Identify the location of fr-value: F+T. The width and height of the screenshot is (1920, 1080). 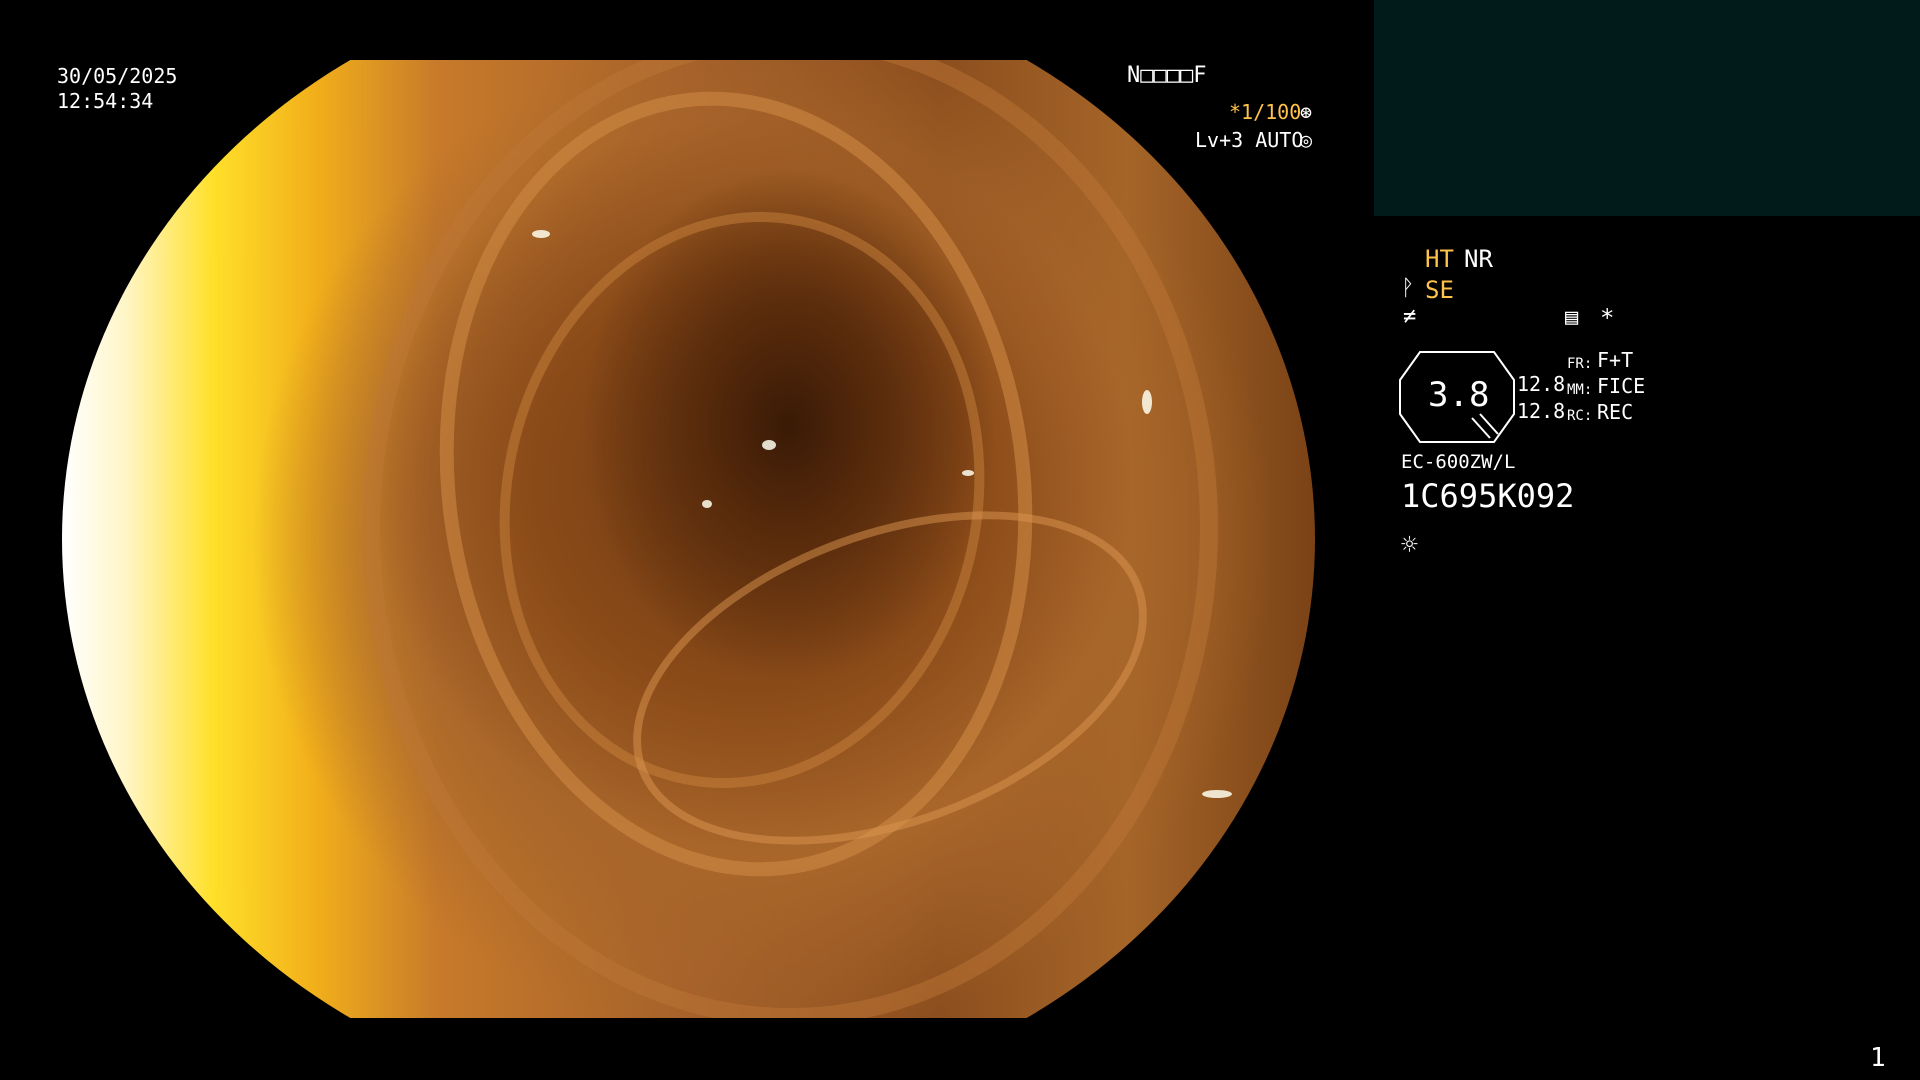
(1615, 360).